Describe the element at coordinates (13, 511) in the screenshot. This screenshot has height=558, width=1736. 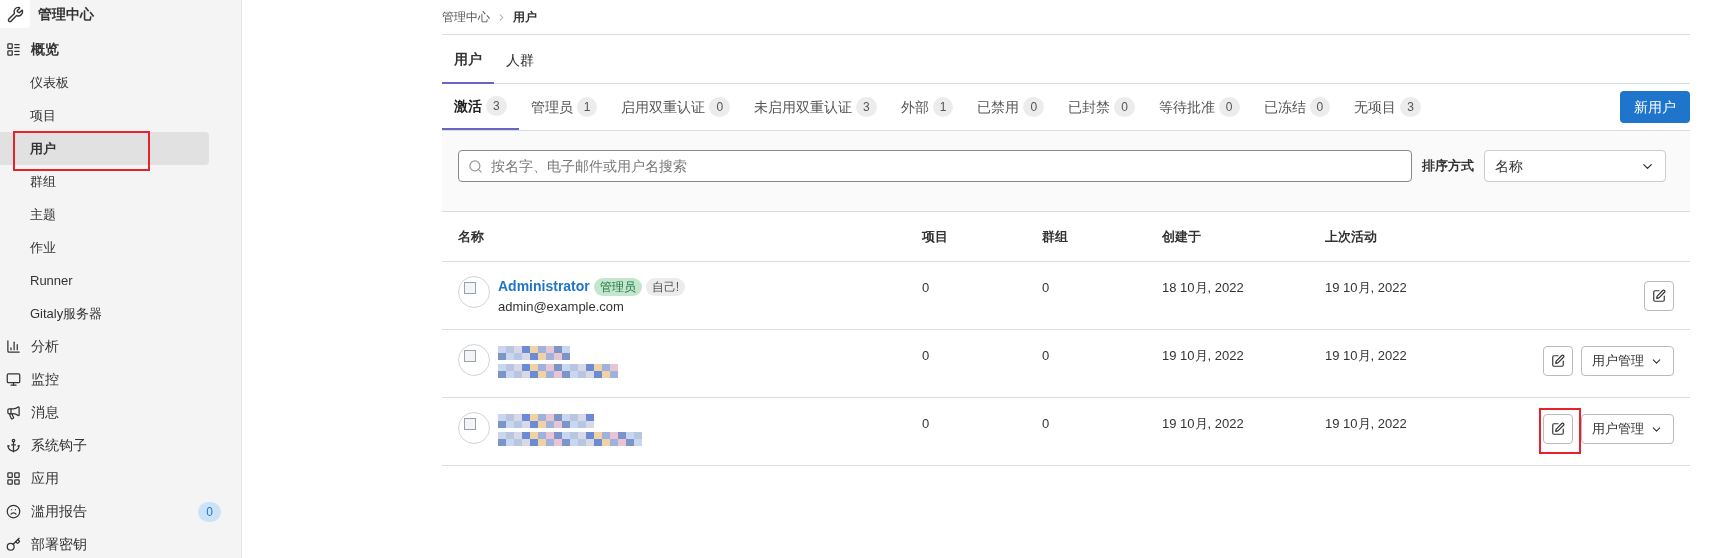
I see `sad-face-icon` at that location.